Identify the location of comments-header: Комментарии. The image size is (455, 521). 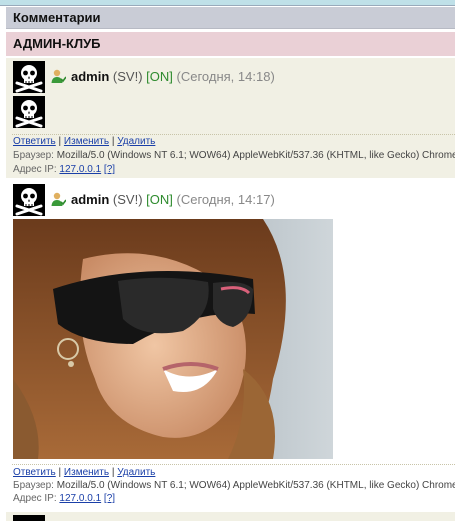
(230, 18).